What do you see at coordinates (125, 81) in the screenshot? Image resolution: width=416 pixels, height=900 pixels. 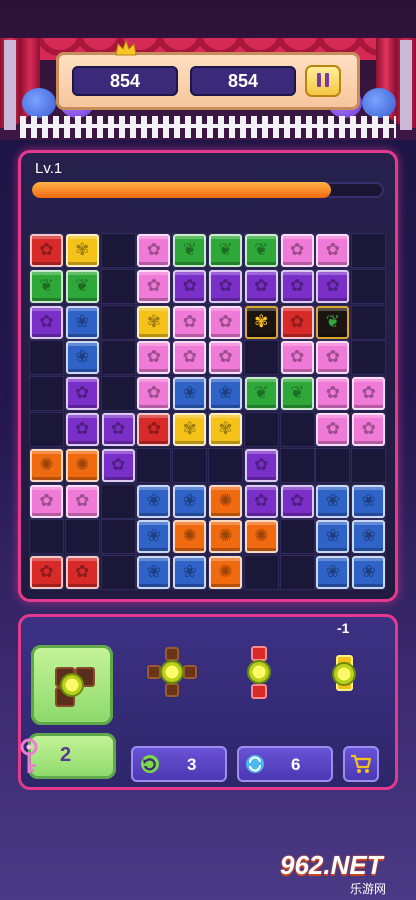 I see `current-score: 854` at bounding box center [125, 81].